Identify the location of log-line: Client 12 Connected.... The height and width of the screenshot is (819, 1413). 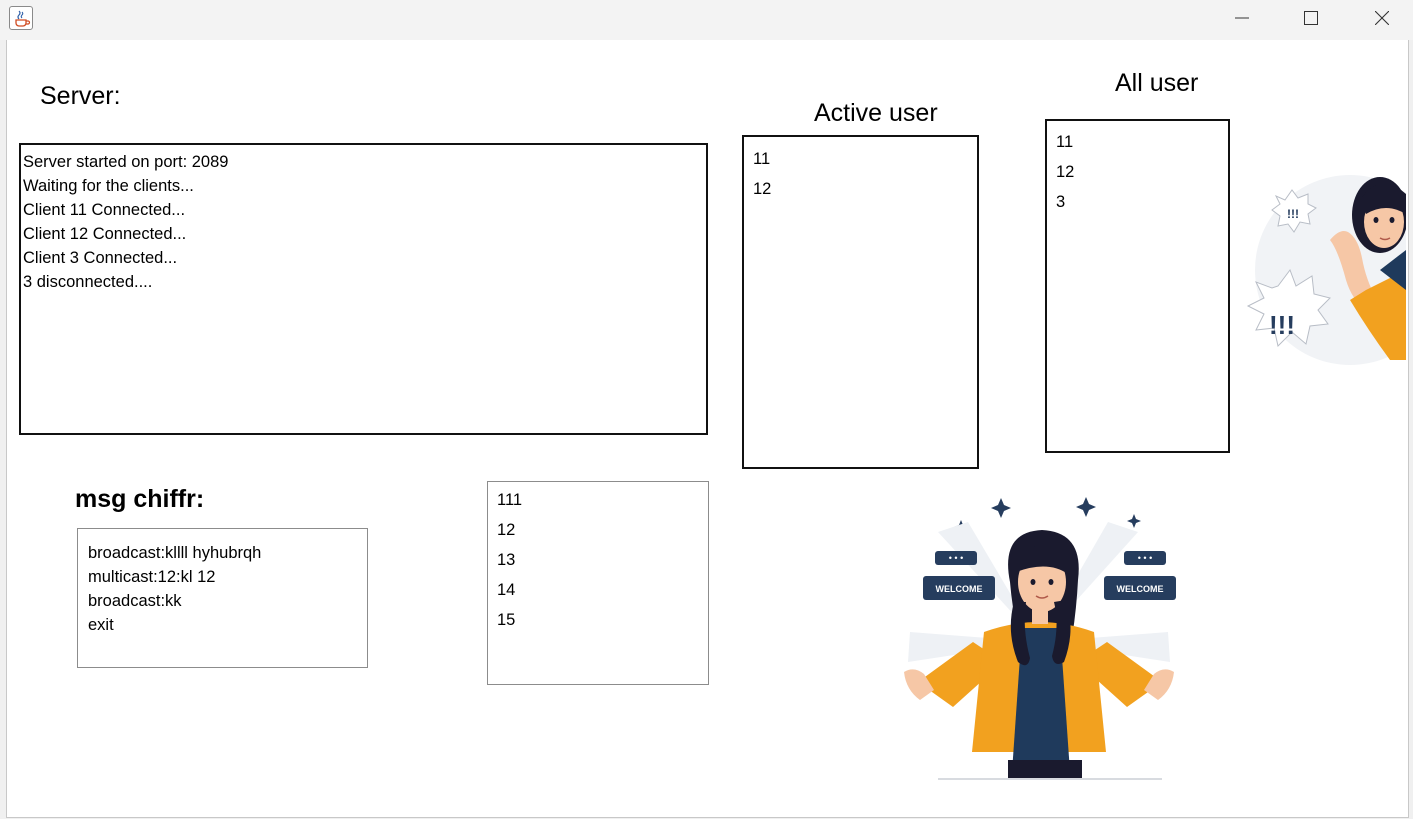
(105, 234).